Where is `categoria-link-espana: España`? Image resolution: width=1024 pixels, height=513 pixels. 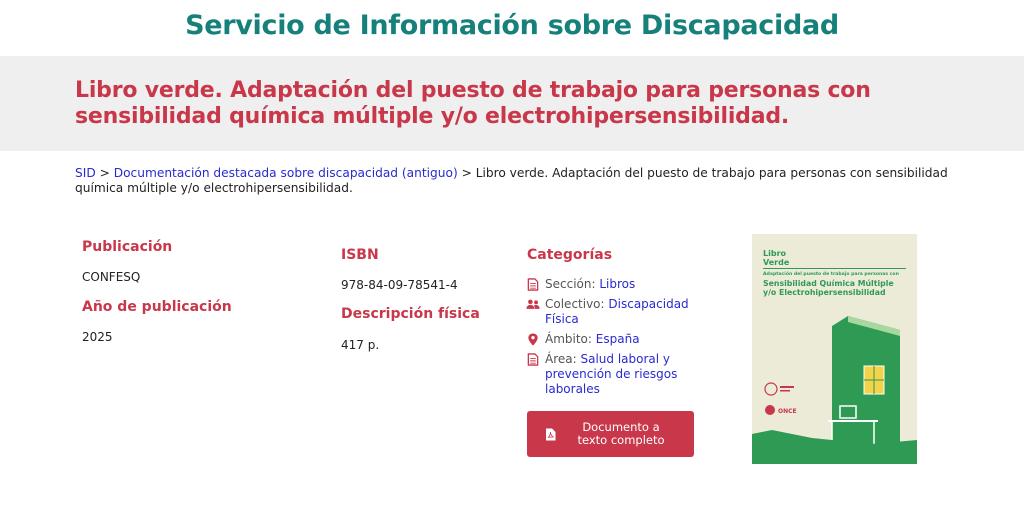
categoria-link-espana: España is located at coordinates (618, 339).